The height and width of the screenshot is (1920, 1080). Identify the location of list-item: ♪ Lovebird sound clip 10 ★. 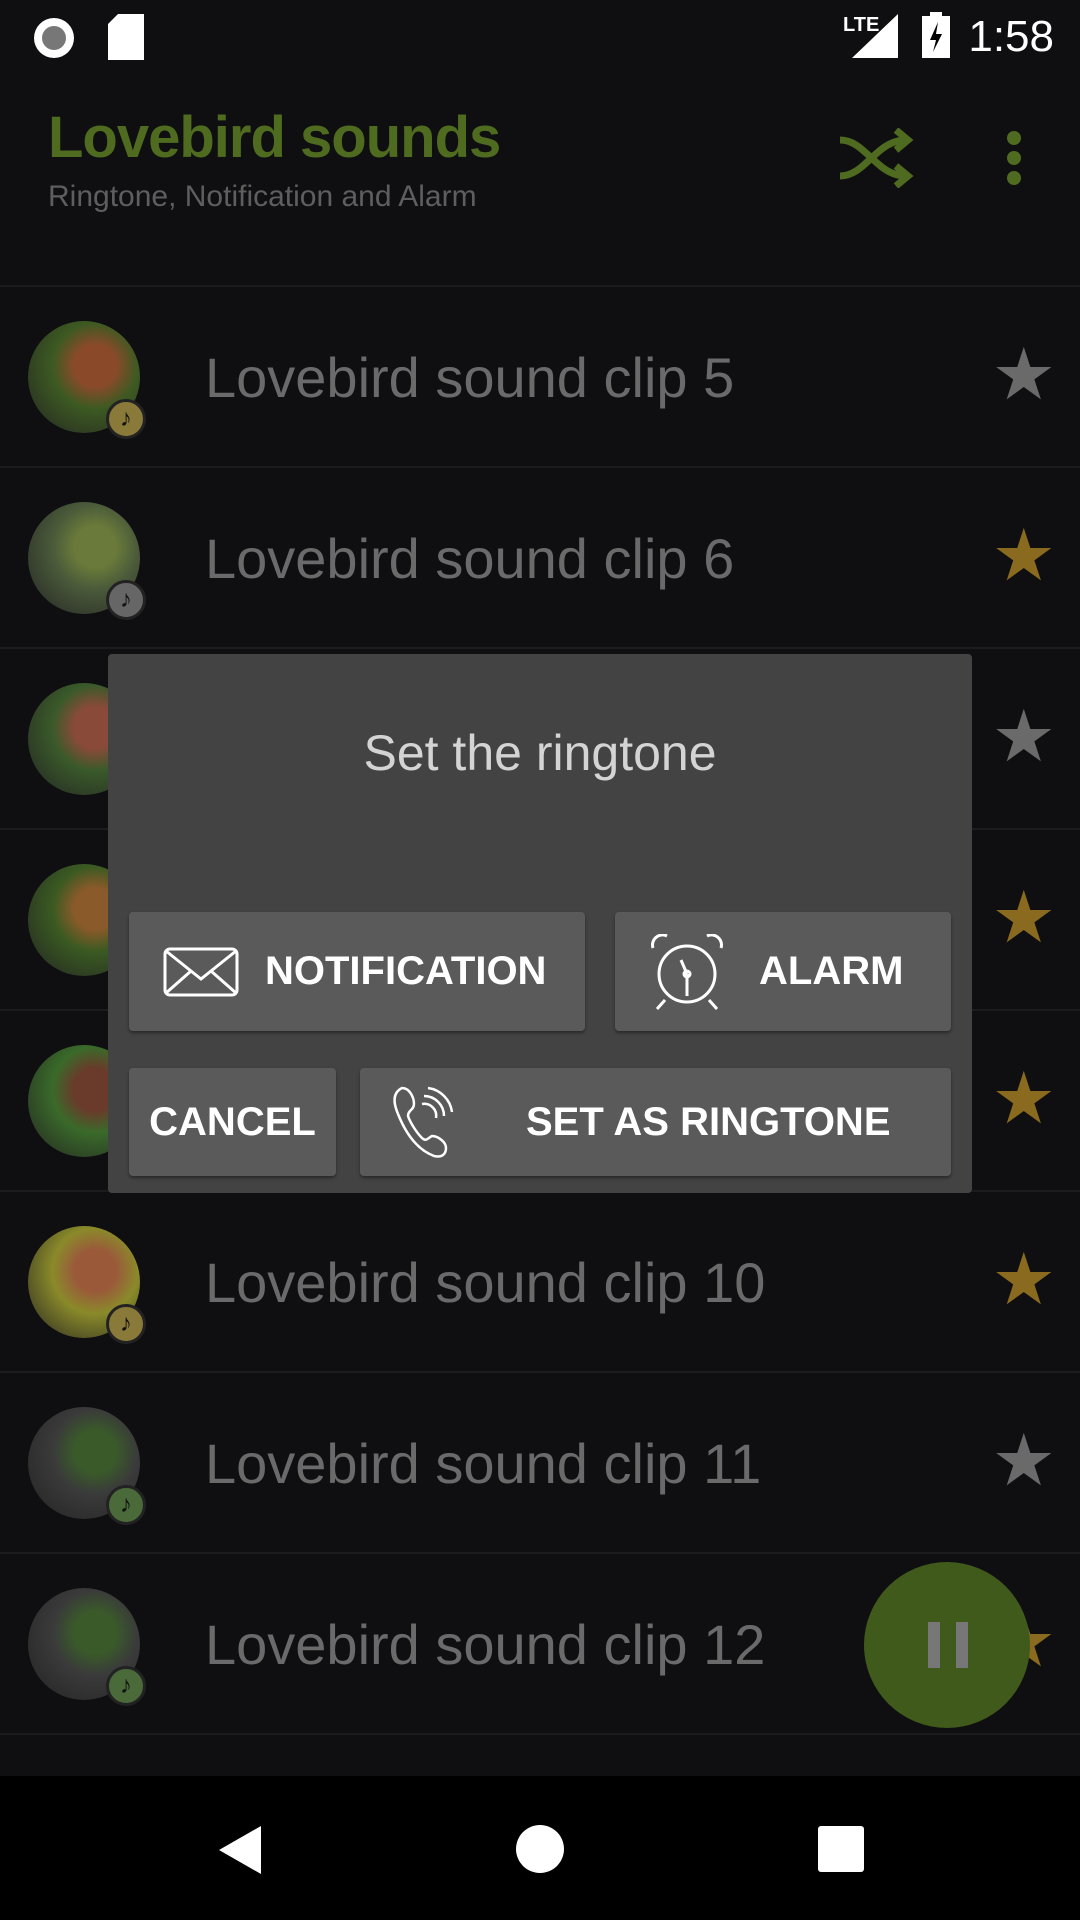
(540, 1282).